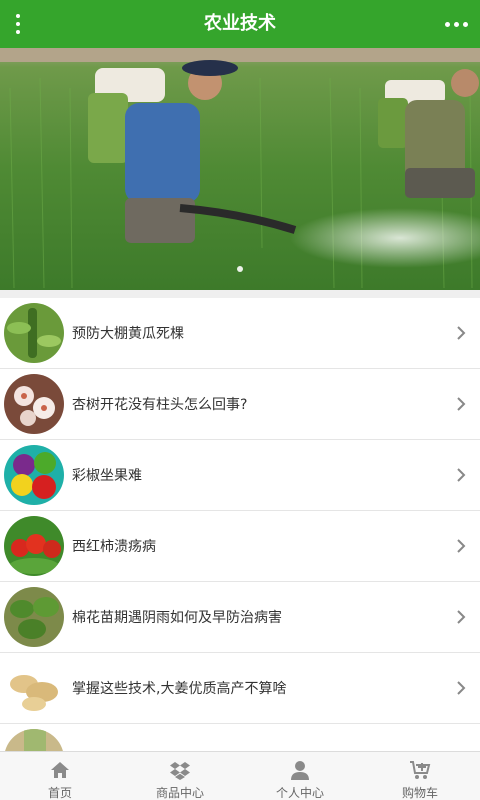  Describe the element at coordinates (60, 770) in the screenshot. I see `home-icon` at that location.